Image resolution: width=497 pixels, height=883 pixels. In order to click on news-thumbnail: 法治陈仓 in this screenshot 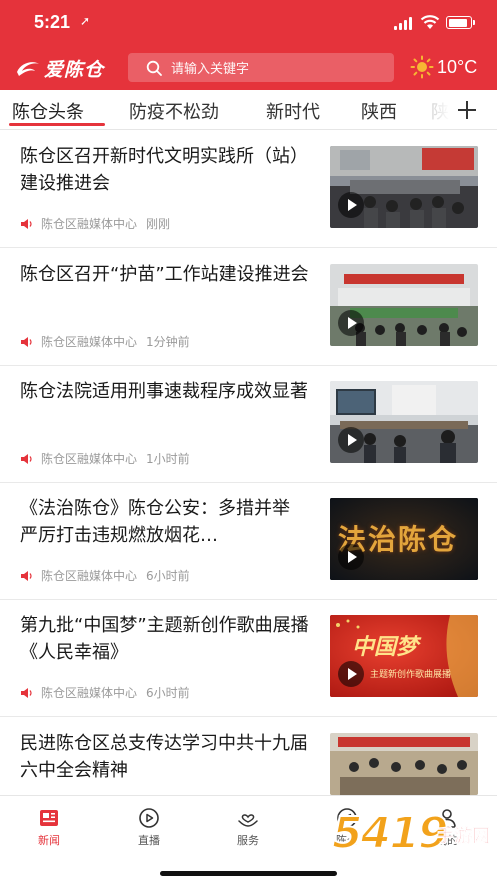, I will do `click(404, 539)`.